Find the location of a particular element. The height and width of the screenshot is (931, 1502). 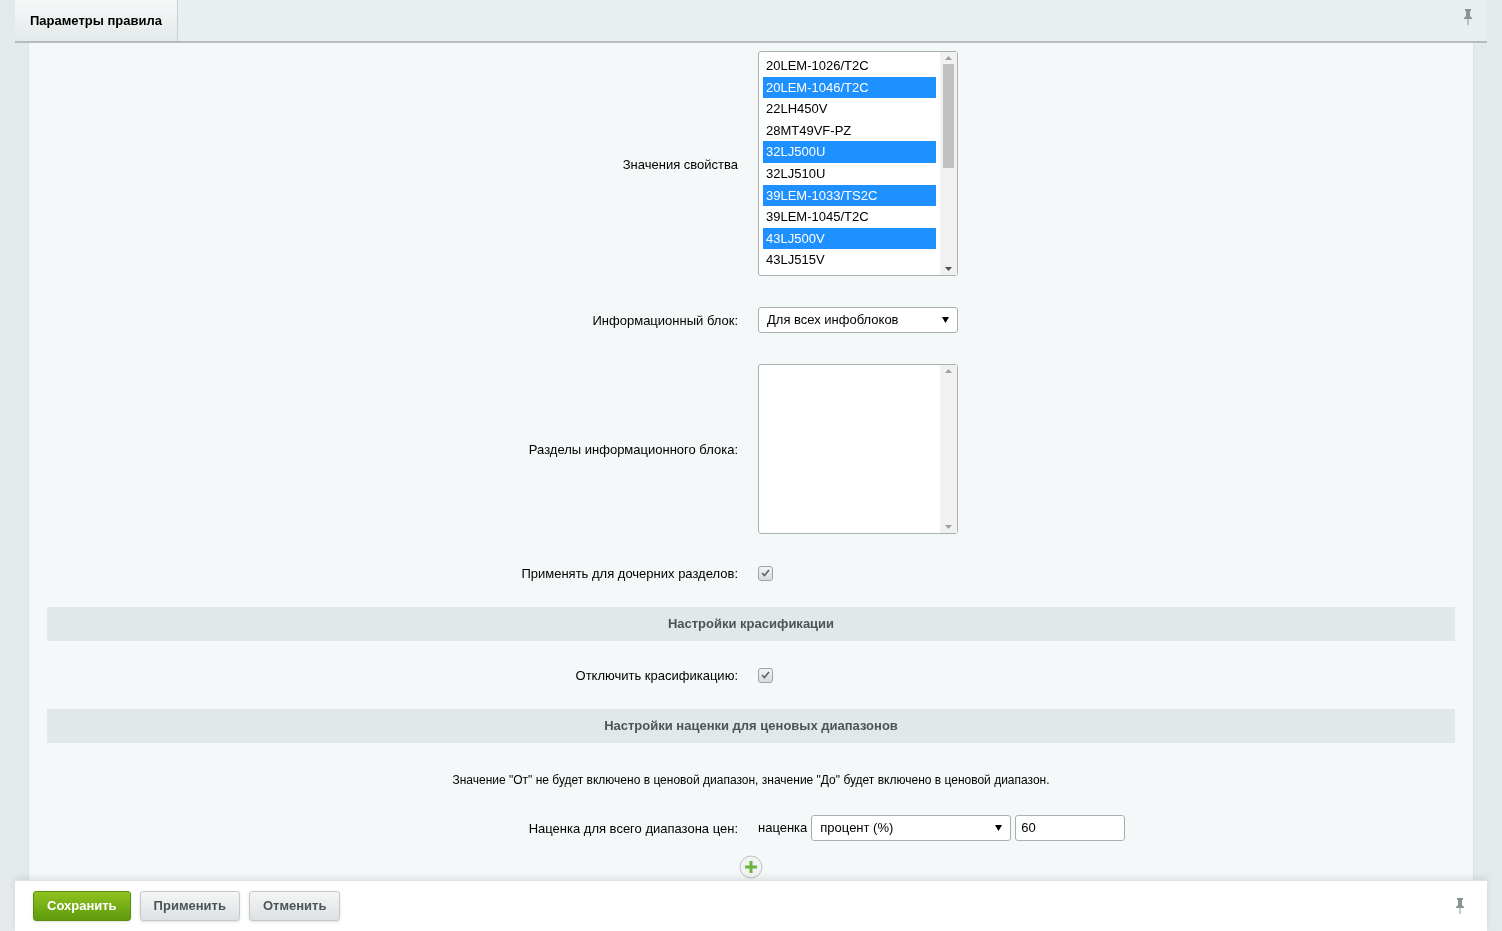

footer-button: Применить is located at coordinates (189, 906).